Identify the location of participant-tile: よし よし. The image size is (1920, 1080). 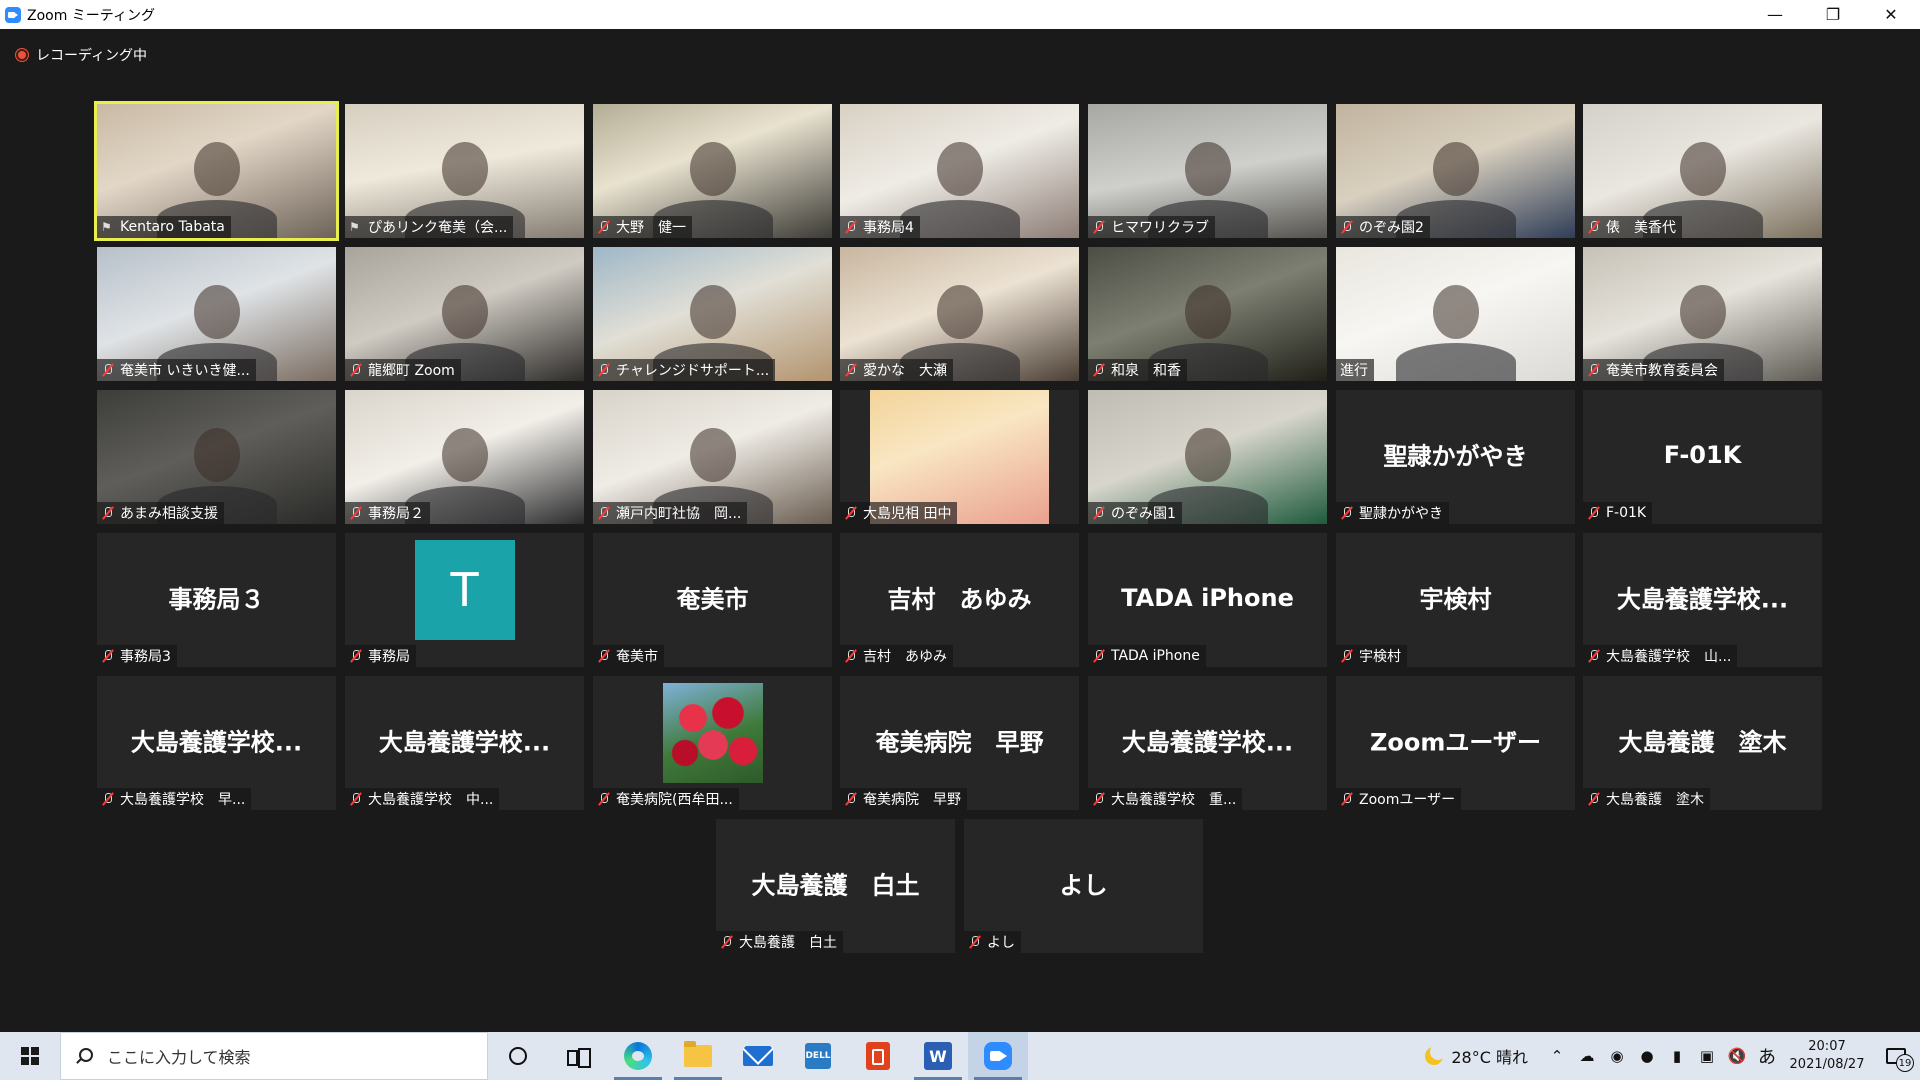
(1083, 886).